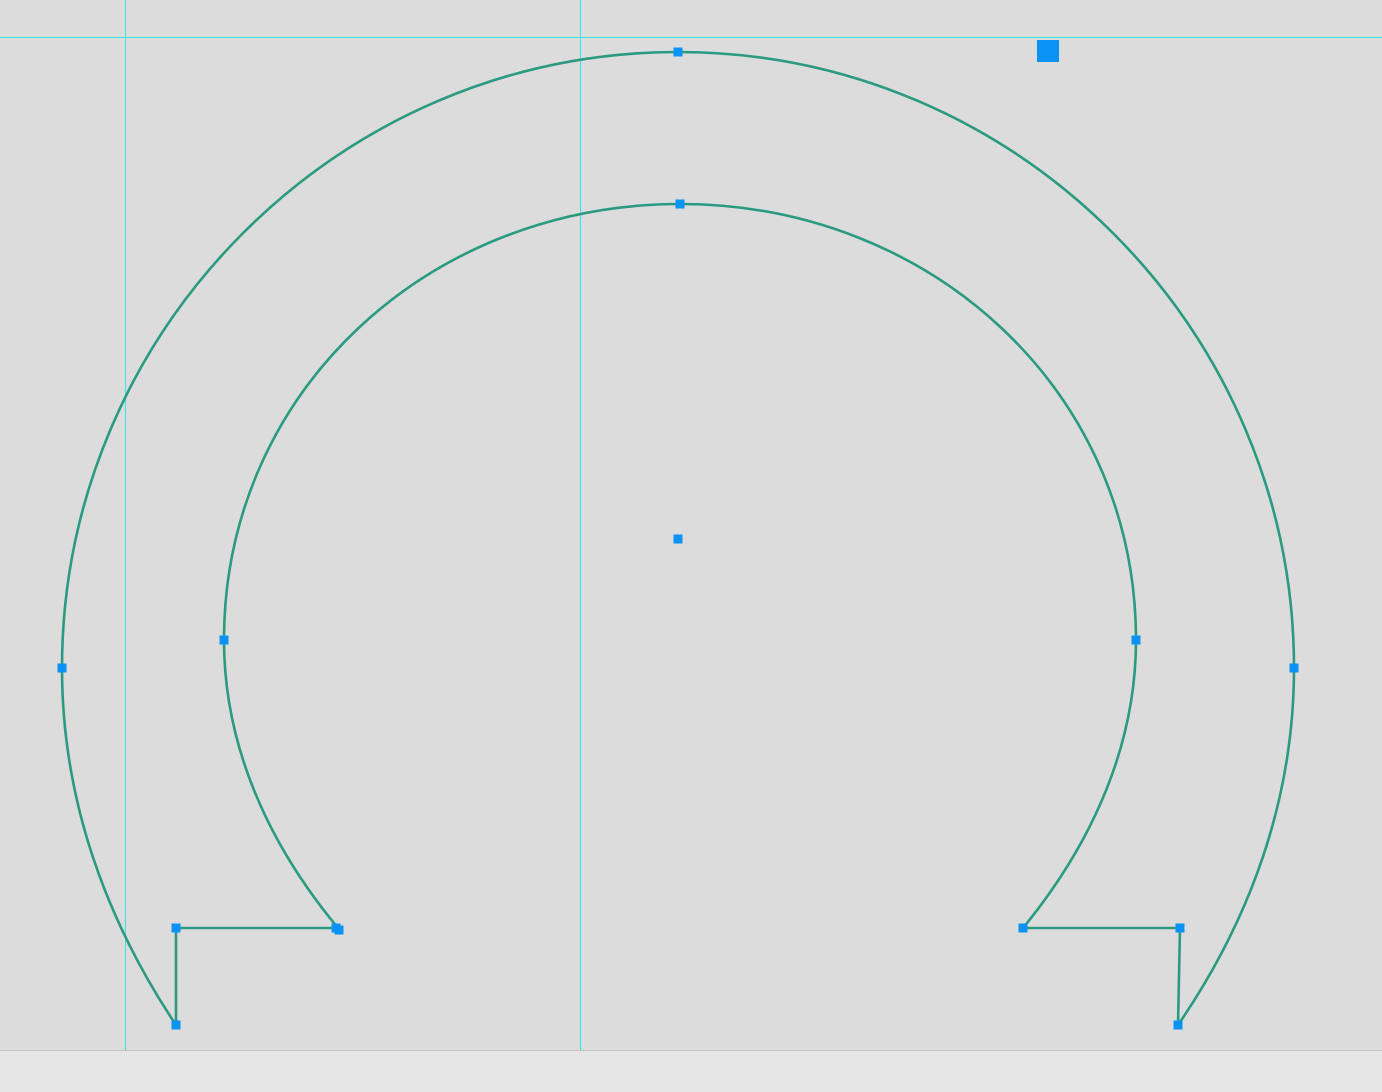 The image size is (1382, 1092). What do you see at coordinates (678, 539) in the screenshot?
I see `center-point` at bounding box center [678, 539].